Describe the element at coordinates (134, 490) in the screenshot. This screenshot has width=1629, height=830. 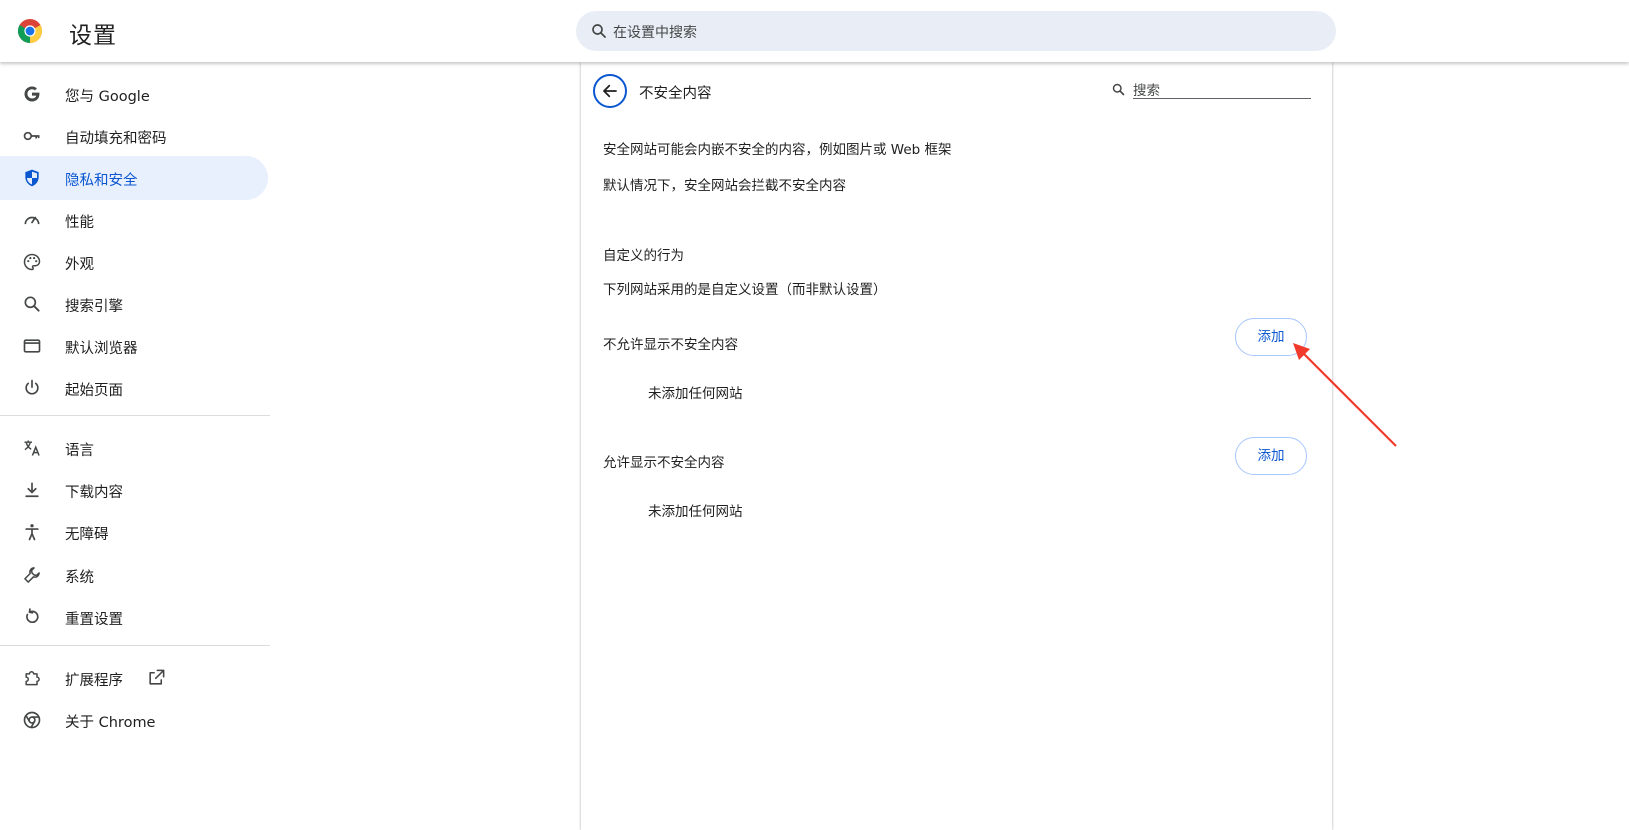
I see `sidebar-item-downloads: 下载内容` at that location.